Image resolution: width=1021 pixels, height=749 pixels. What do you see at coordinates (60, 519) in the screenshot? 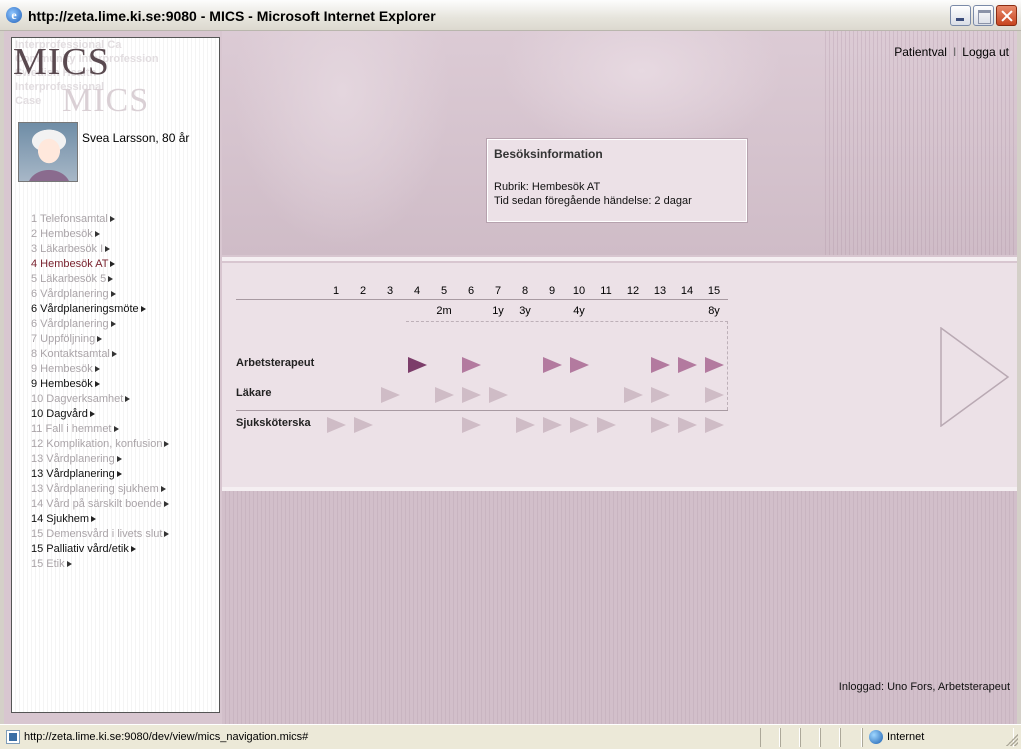
I see `nav-item-label: 14 Sjukhem` at bounding box center [60, 519].